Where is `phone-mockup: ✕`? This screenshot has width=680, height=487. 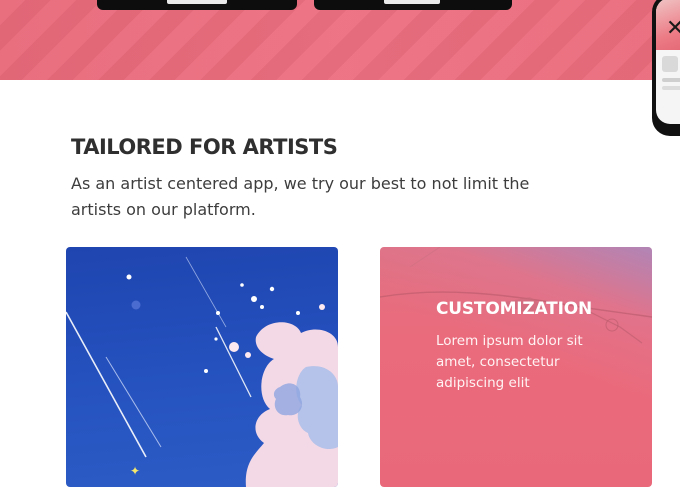
phone-mockup: ✕ is located at coordinates (666, 68).